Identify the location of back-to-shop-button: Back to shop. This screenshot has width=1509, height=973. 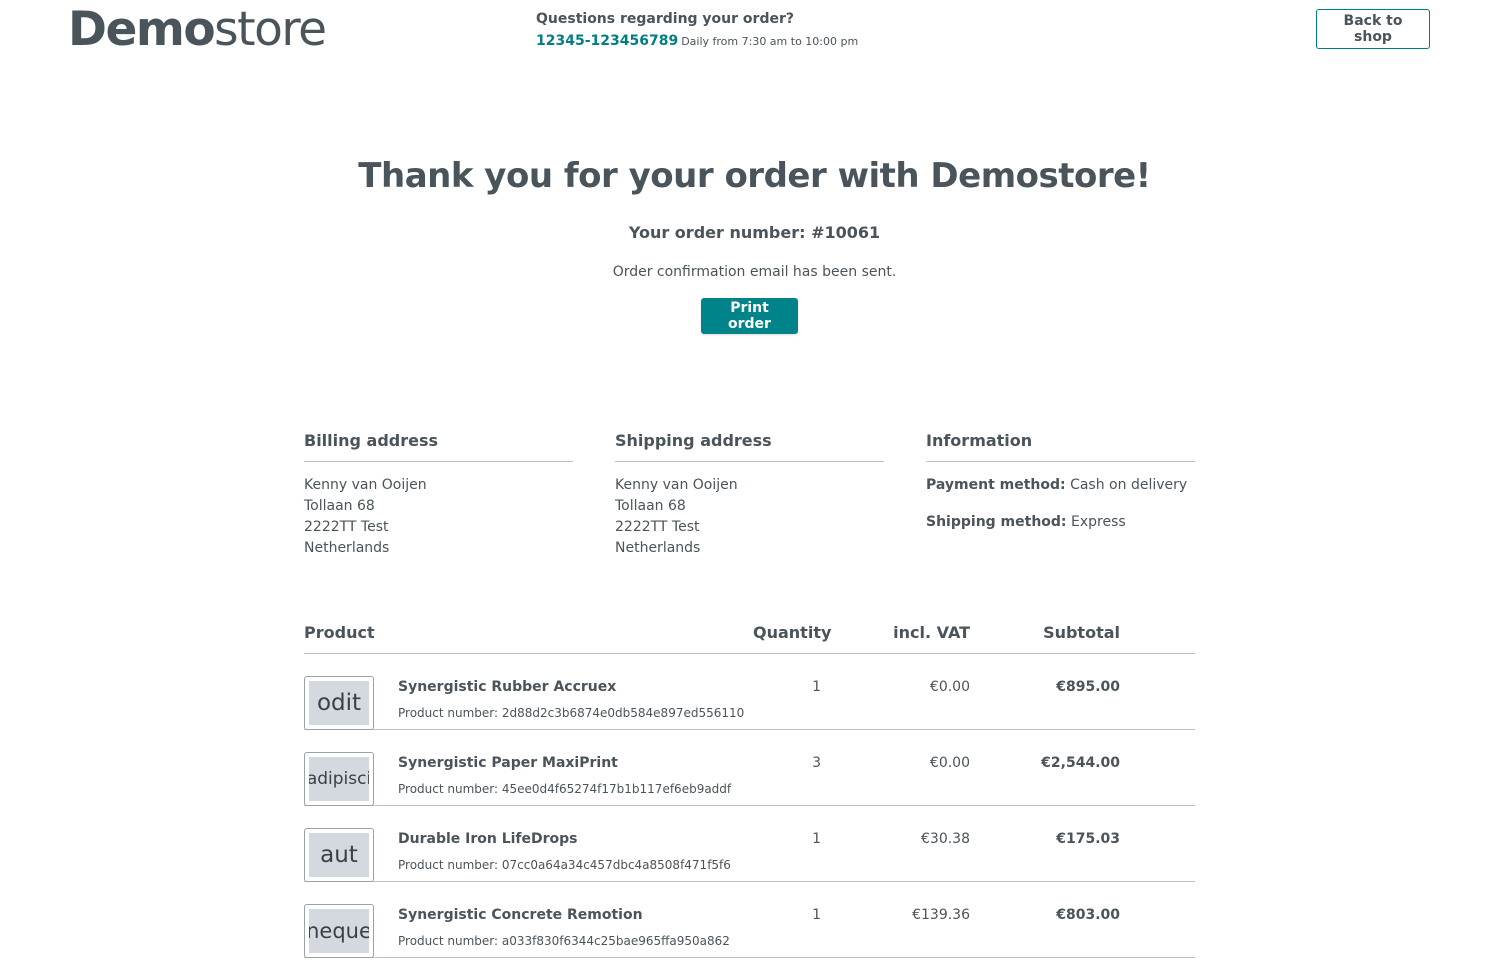
(1373, 29).